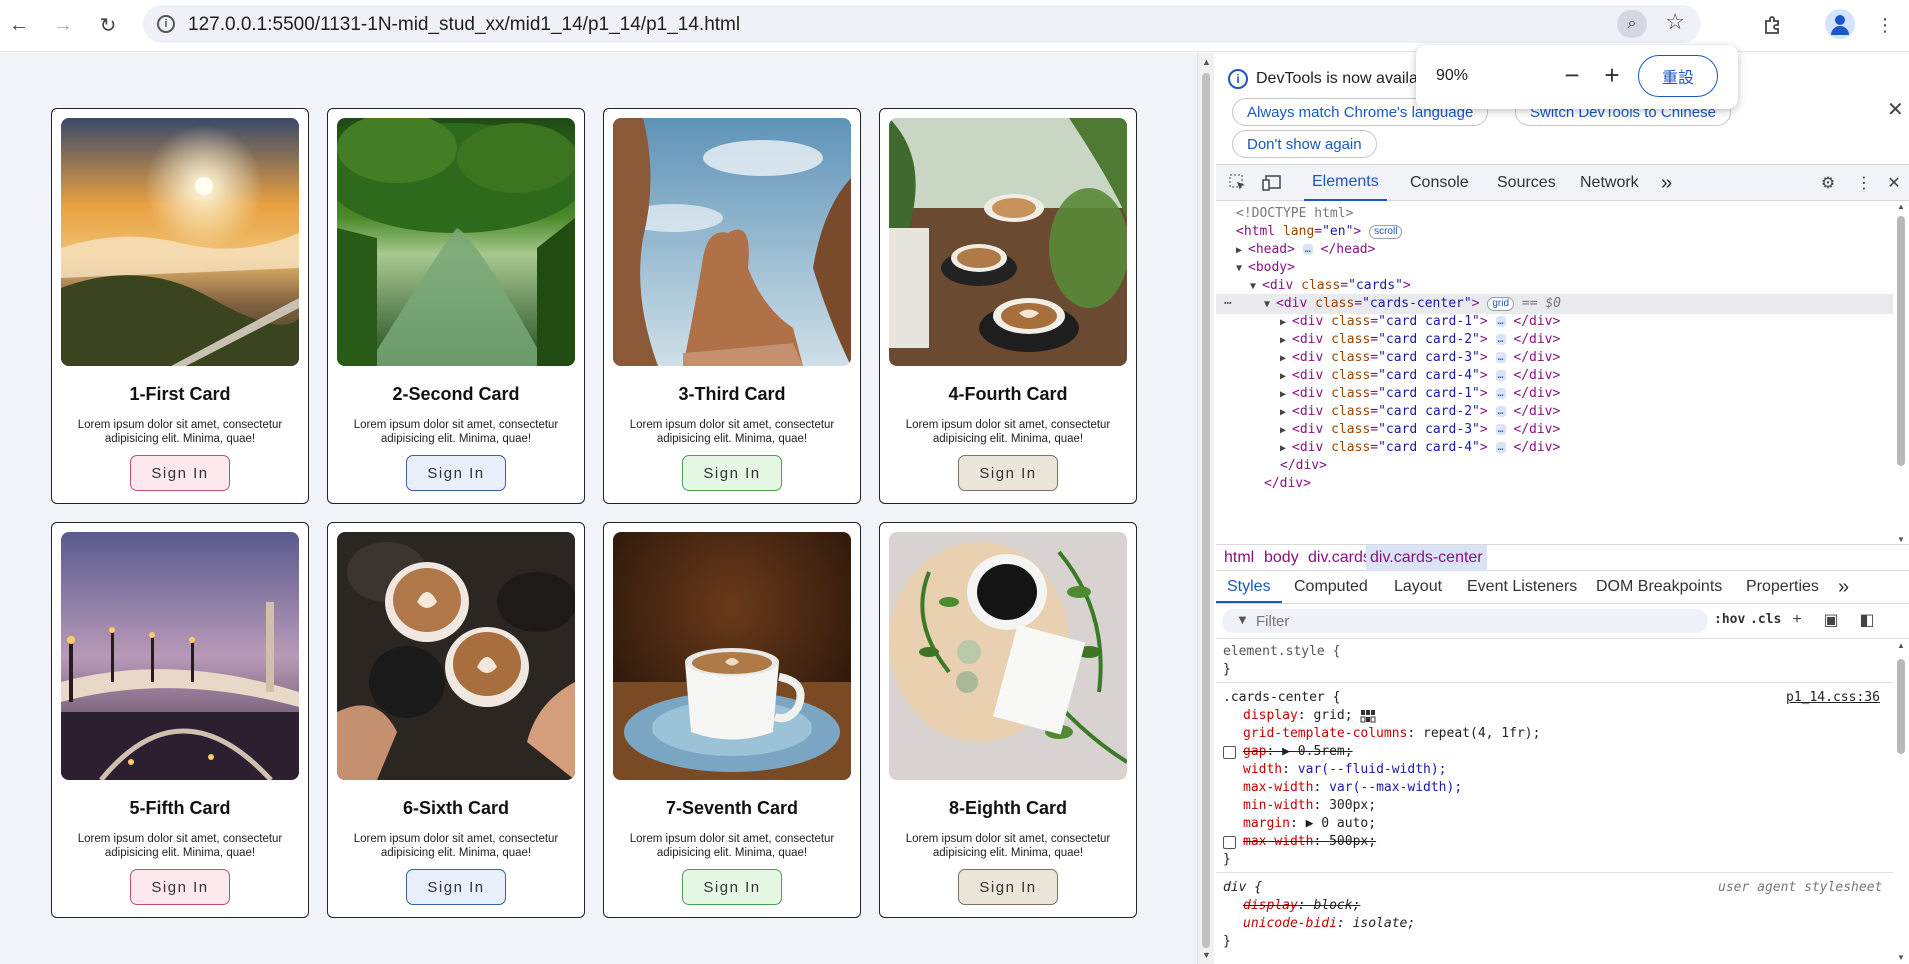 This screenshot has height=964, width=1909. What do you see at coordinates (1471, 621) in the screenshot?
I see `filter-input` at bounding box center [1471, 621].